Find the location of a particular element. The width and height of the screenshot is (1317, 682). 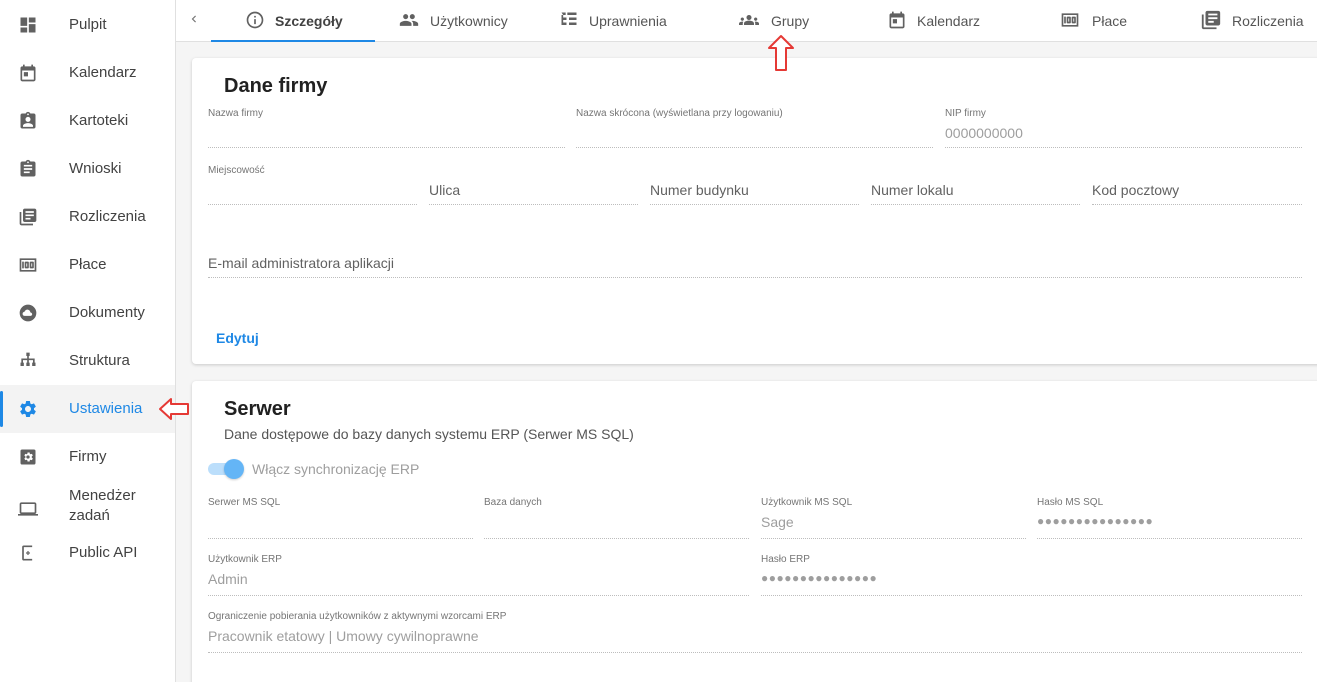

toggle-knob is located at coordinates (234, 469).